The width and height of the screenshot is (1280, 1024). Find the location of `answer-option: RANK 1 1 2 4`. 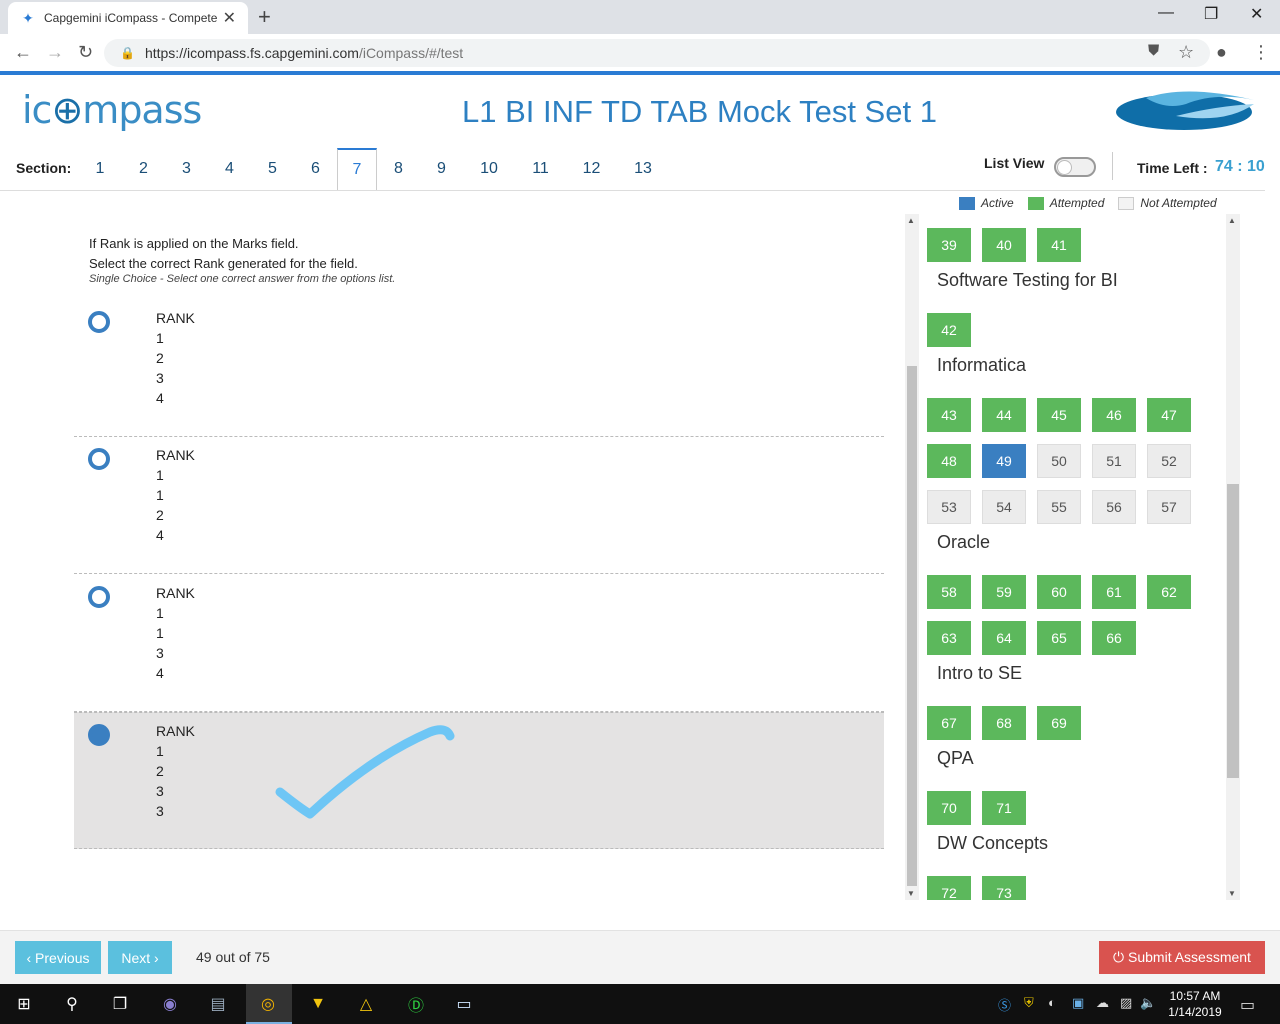

answer-option: RANK 1 1 2 4 is located at coordinates (479, 505).